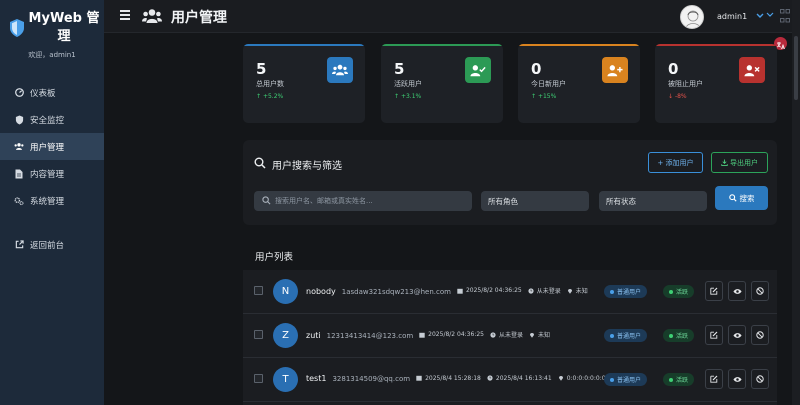  I want to click on role-select: 所有角色, so click(535, 201).